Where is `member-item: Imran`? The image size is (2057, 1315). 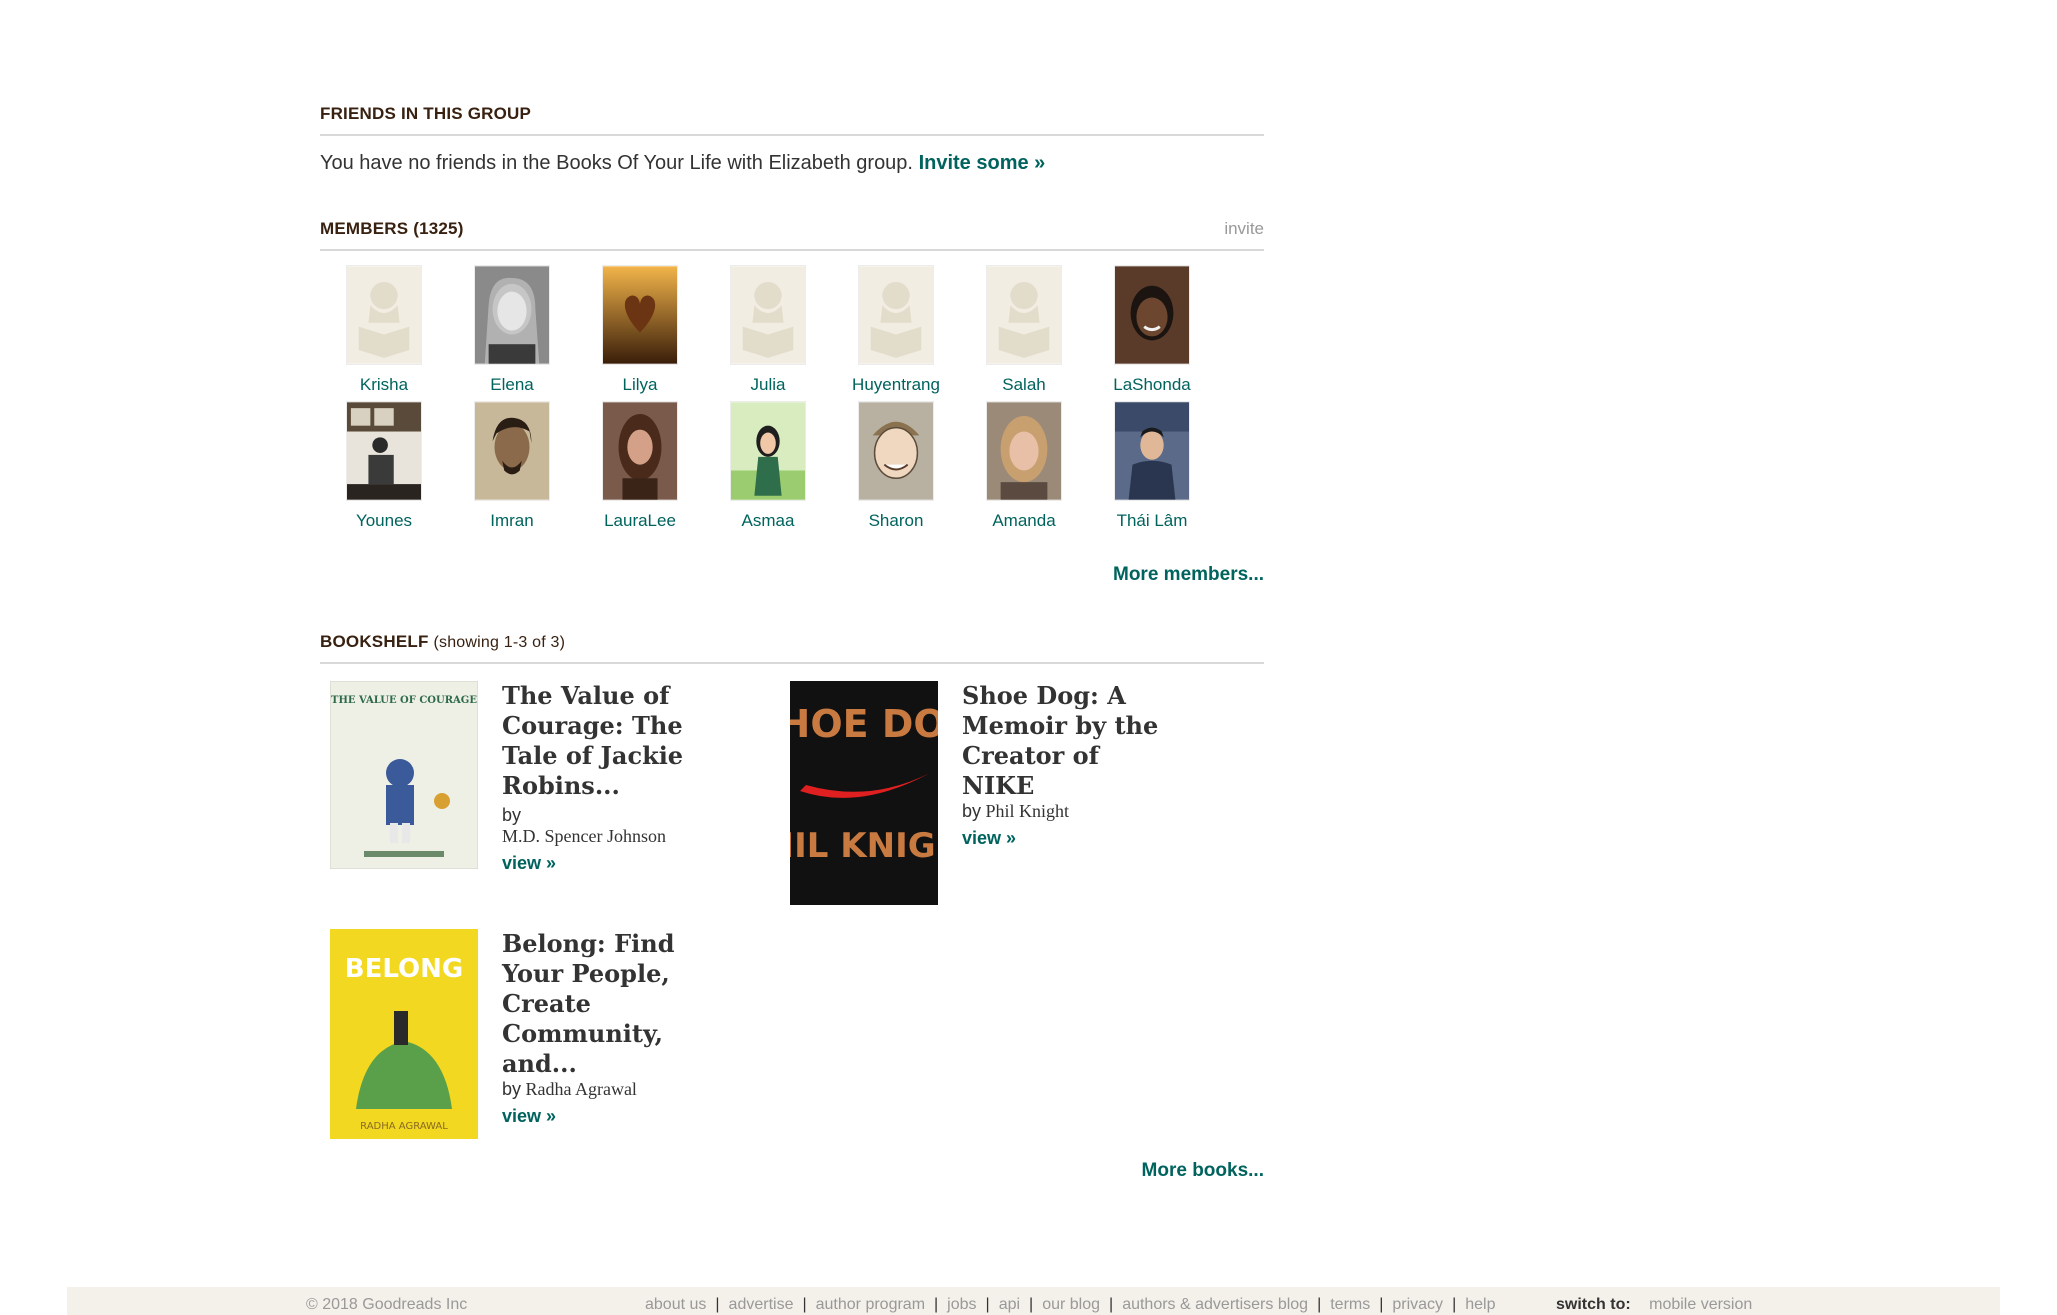 member-item: Imran is located at coordinates (512, 469).